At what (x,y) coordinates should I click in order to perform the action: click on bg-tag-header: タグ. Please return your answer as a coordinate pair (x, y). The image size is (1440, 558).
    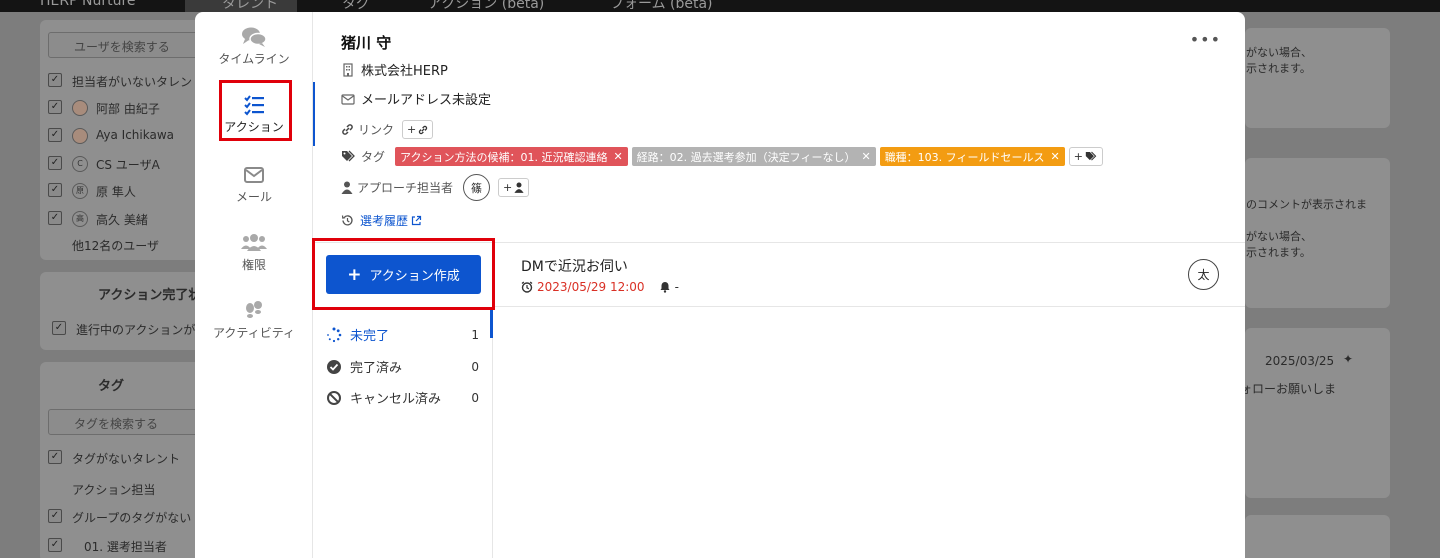
    Looking at the image, I should click on (111, 384).